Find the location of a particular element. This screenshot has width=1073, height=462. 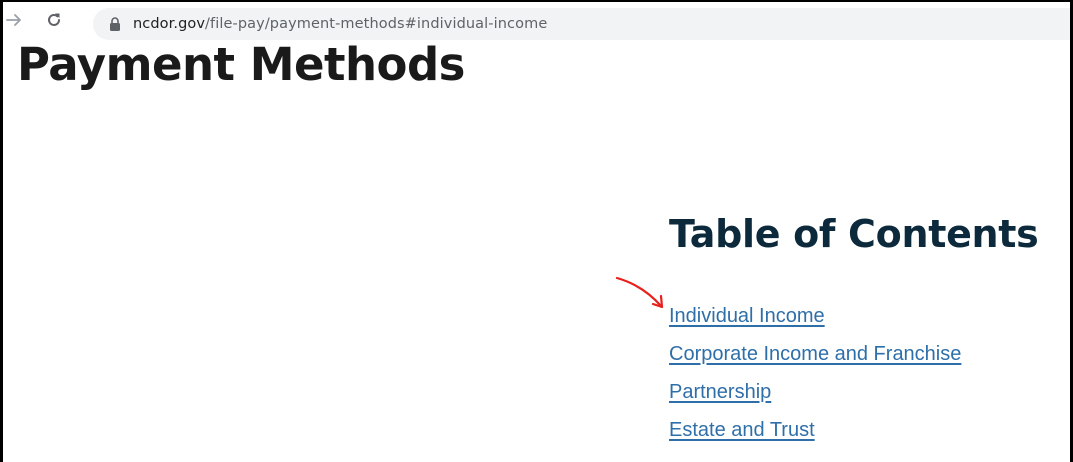

toc-item: Individual Income is located at coordinates (853, 324).